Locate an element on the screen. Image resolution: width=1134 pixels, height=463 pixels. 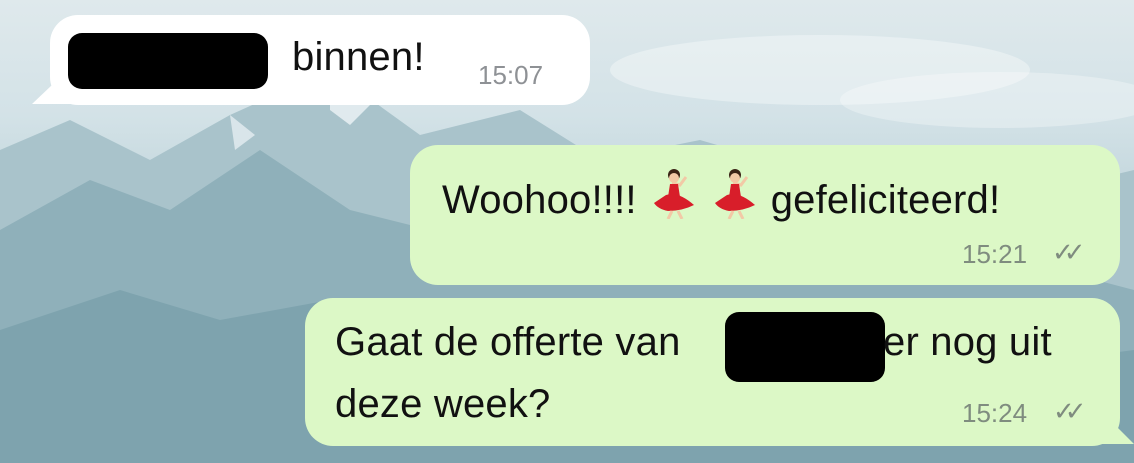
message-text-part: gefeliciteerd! is located at coordinates (885, 200).